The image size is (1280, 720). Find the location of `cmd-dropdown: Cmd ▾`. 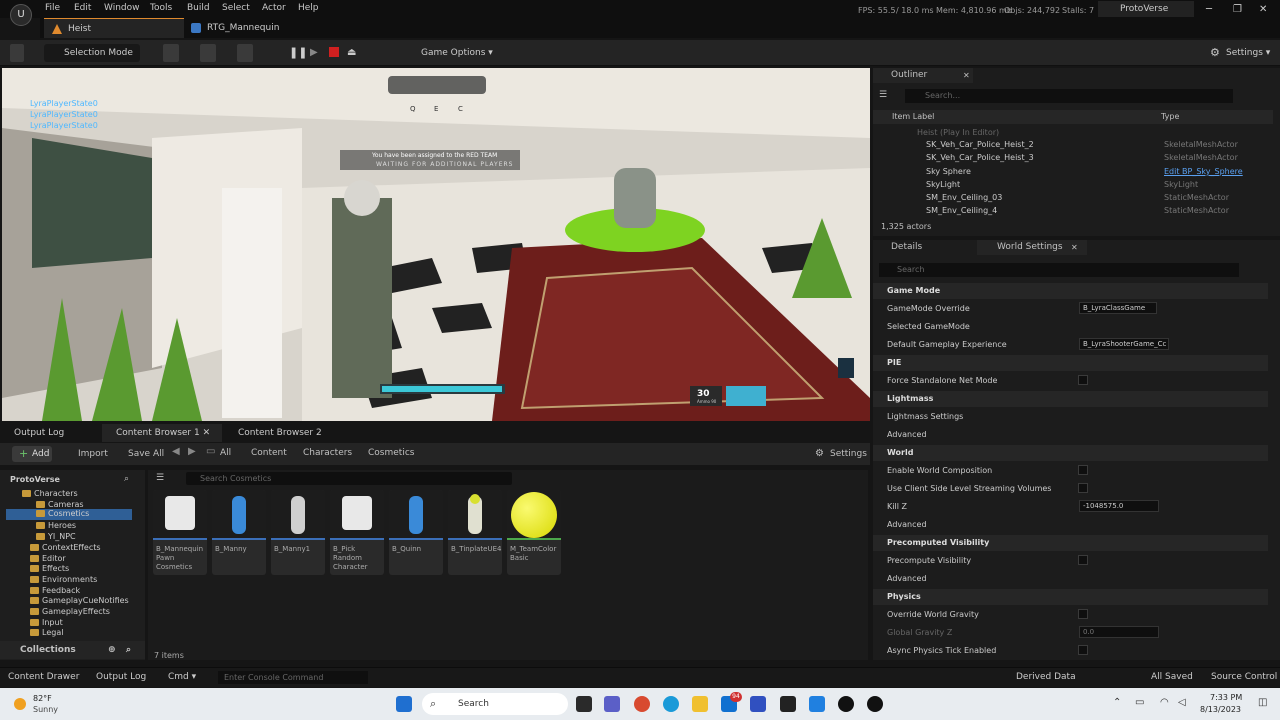

cmd-dropdown: Cmd ▾ is located at coordinates (182, 677).